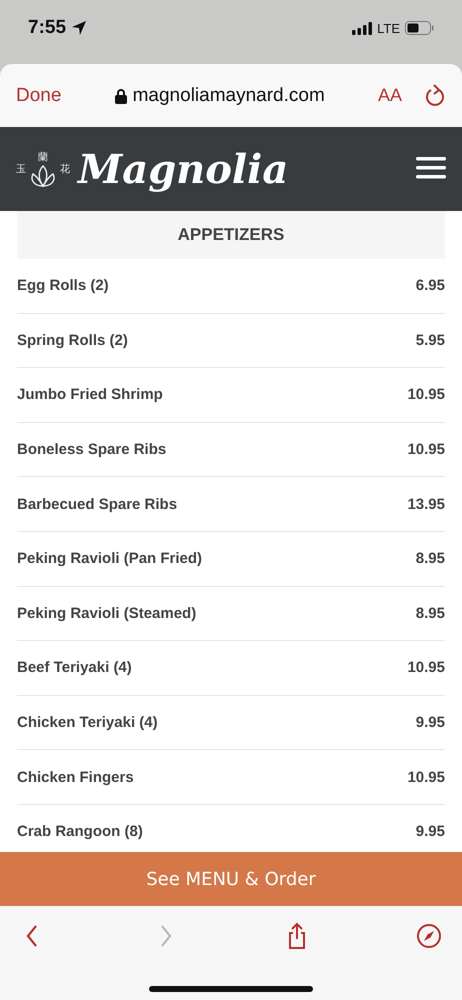 The height and width of the screenshot is (1000, 462). I want to click on dish-name: Beef Teriyaki (4), so click(74, 667).